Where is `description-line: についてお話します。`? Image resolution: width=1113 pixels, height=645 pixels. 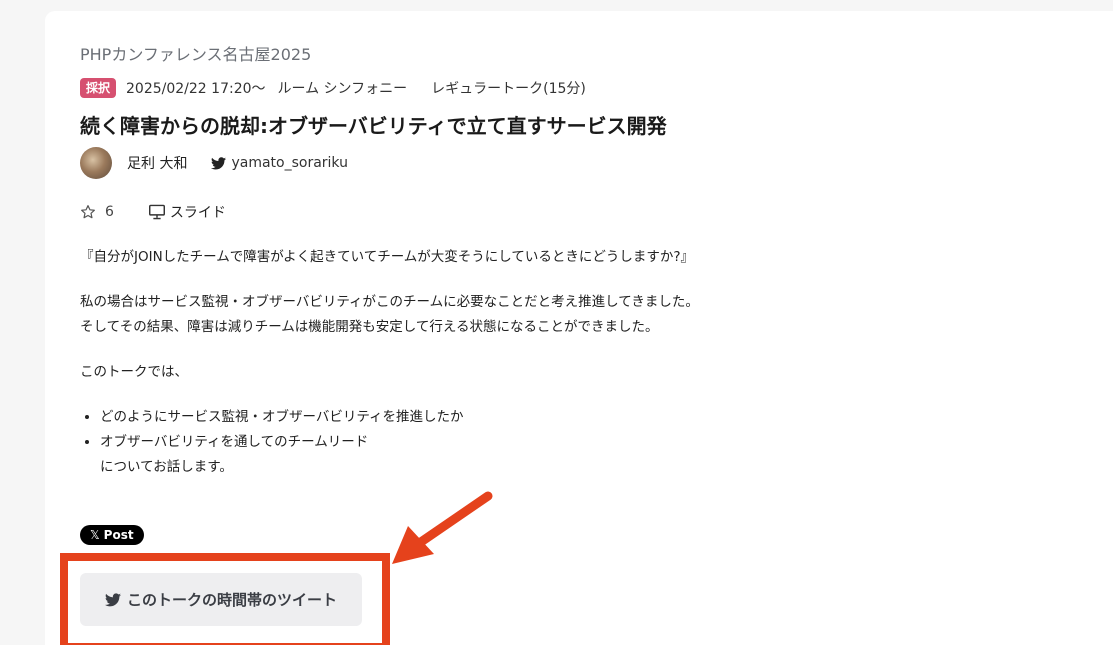
description-line: についてお話します。 is located at coordinates (166, 467).